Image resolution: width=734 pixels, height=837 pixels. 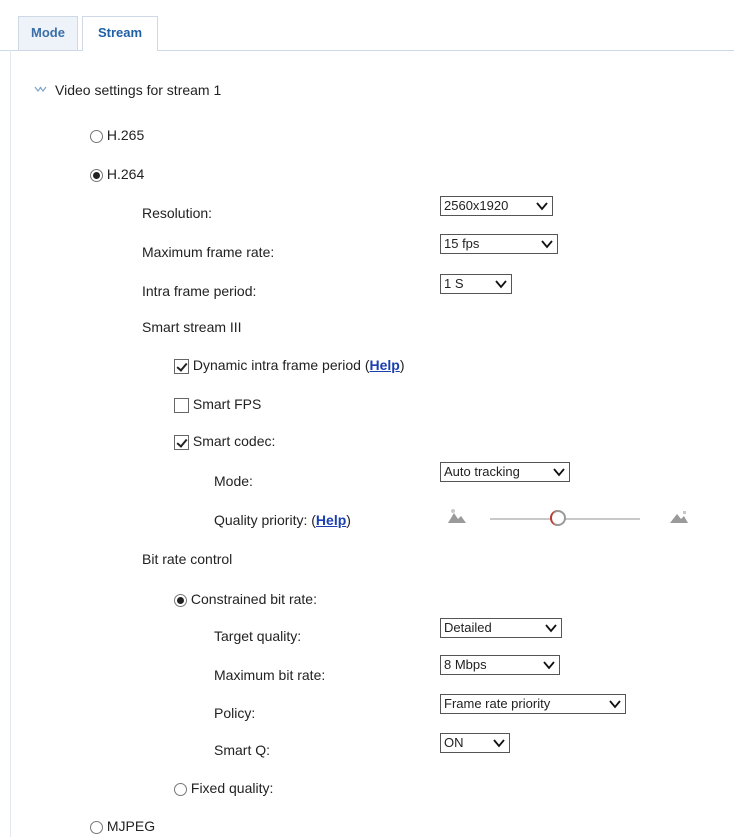 What do you see at coordinates (501, 628) in the screenshot?
I see `target-quality-select: Detailed` at bounding box center [501, 628].